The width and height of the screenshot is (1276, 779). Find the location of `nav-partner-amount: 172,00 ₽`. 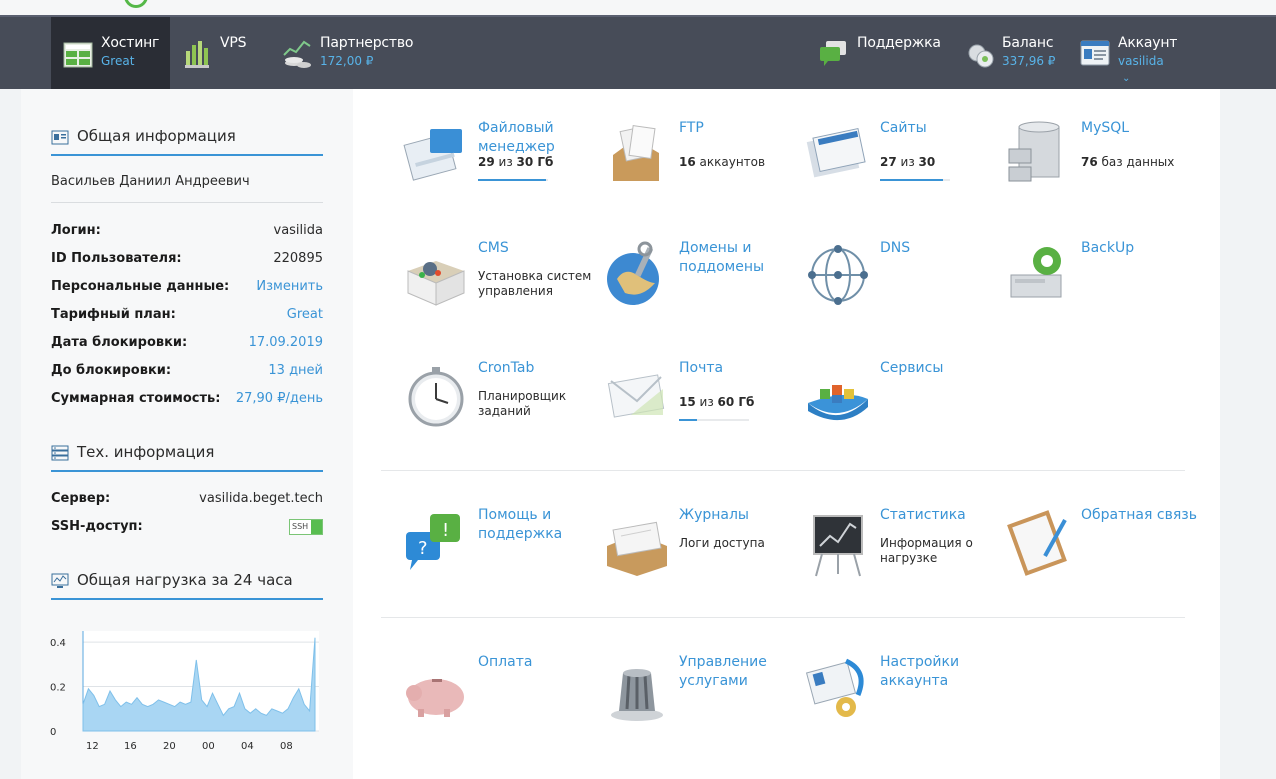

nav-partner-amount: 172,00 ₽ is located at coordinates (347, 61).